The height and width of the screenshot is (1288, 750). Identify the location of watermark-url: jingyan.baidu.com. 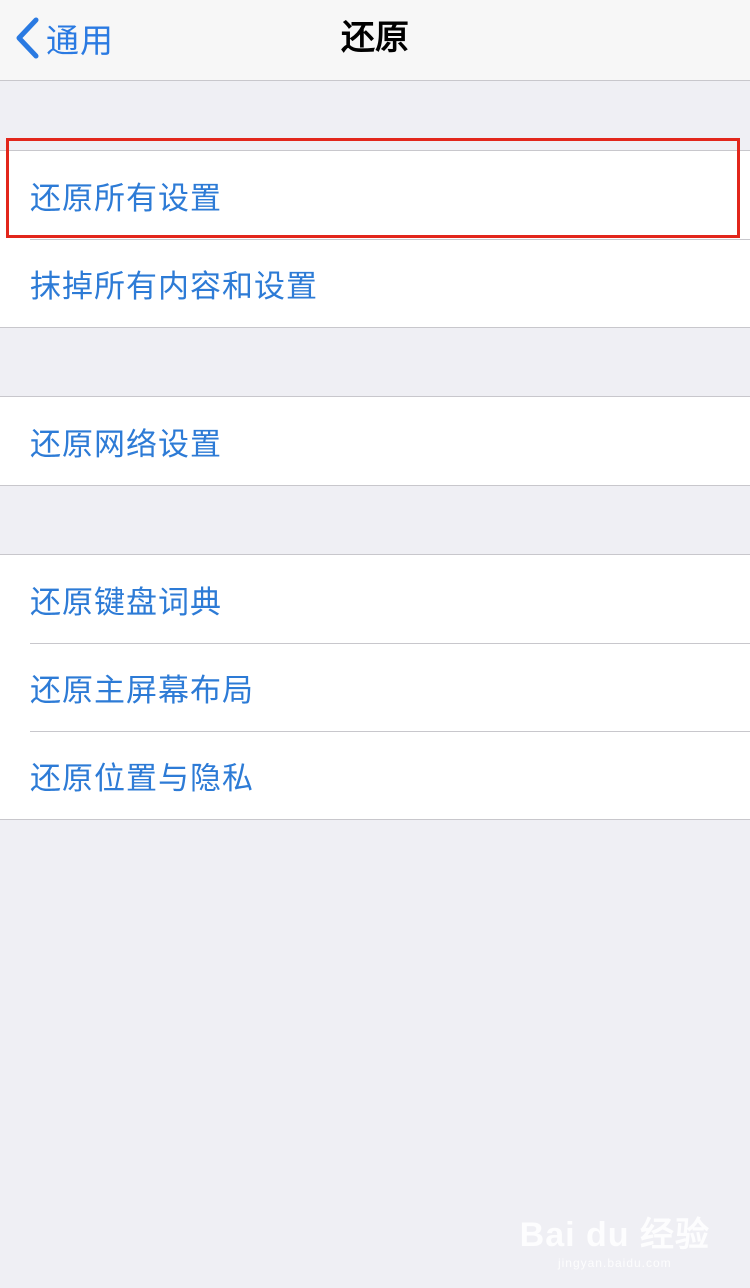
(614, 1263).